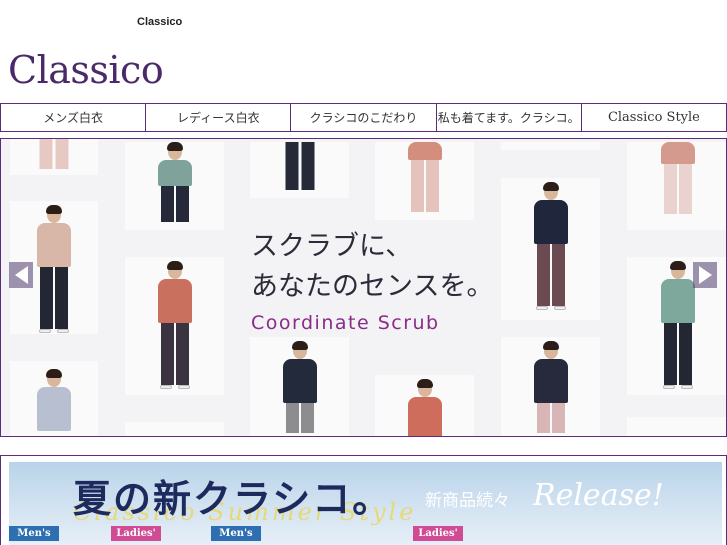  I want to click on nav-item-kodawari: クラシコのこだわり, so click(364, 117).